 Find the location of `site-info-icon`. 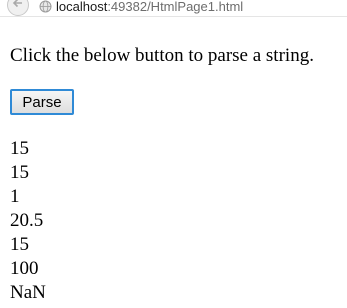

site-info-icon is located at coordinates (45, 6).